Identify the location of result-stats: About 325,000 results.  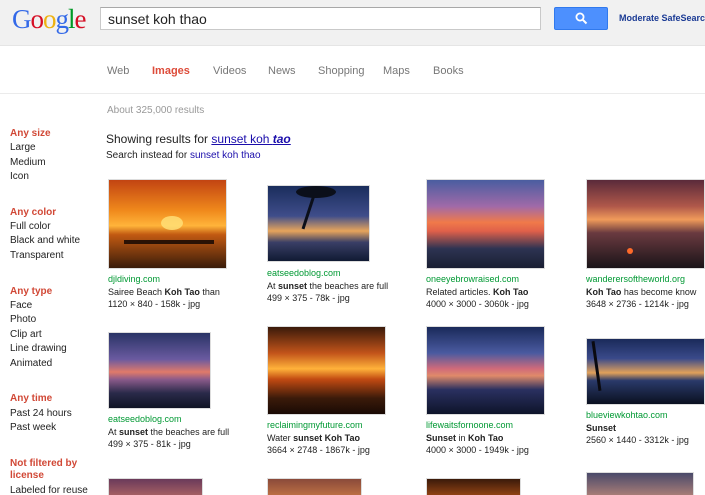
(156, 110).